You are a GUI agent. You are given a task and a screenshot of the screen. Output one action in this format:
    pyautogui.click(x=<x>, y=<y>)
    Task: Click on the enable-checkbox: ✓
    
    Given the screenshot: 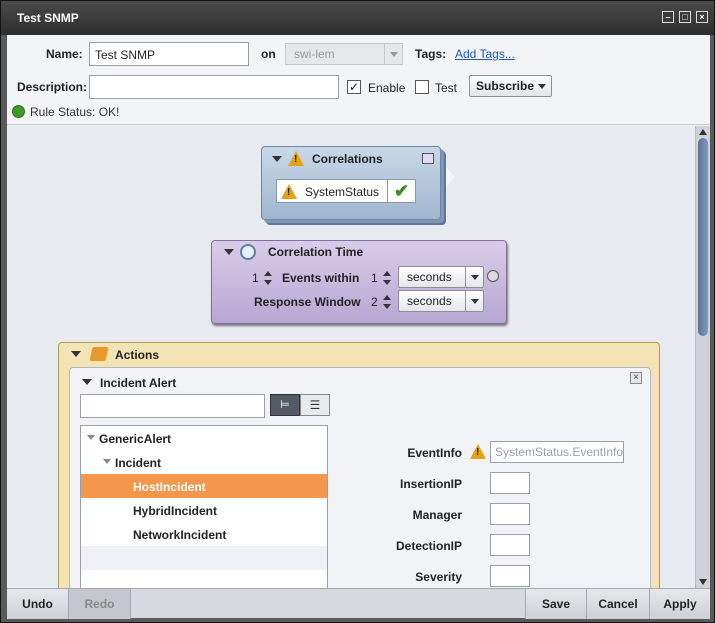 What is the action you would take?
    pyautogui.click(x=354, y=87)
    